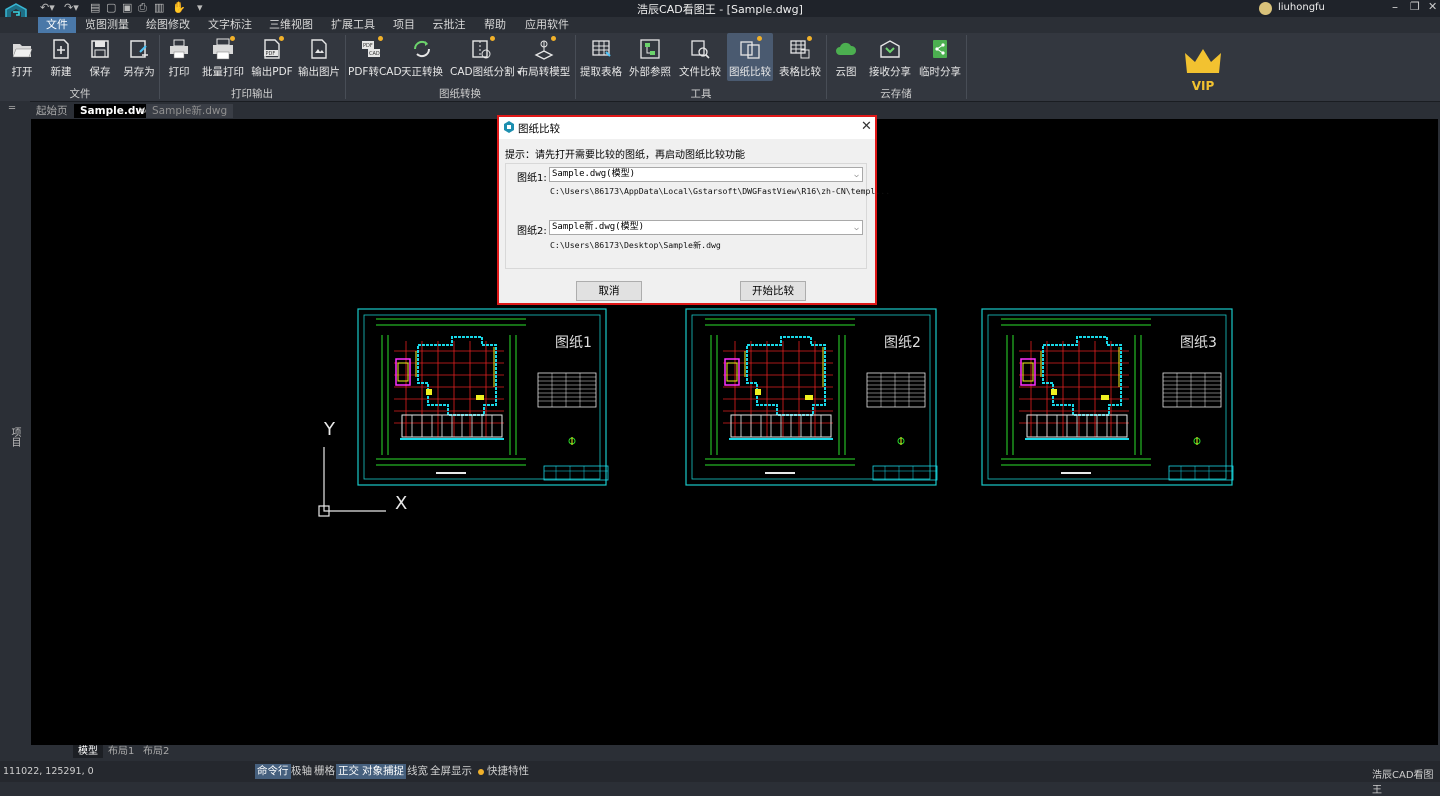  I want to click on folder-open-icon, so click(22, 51).